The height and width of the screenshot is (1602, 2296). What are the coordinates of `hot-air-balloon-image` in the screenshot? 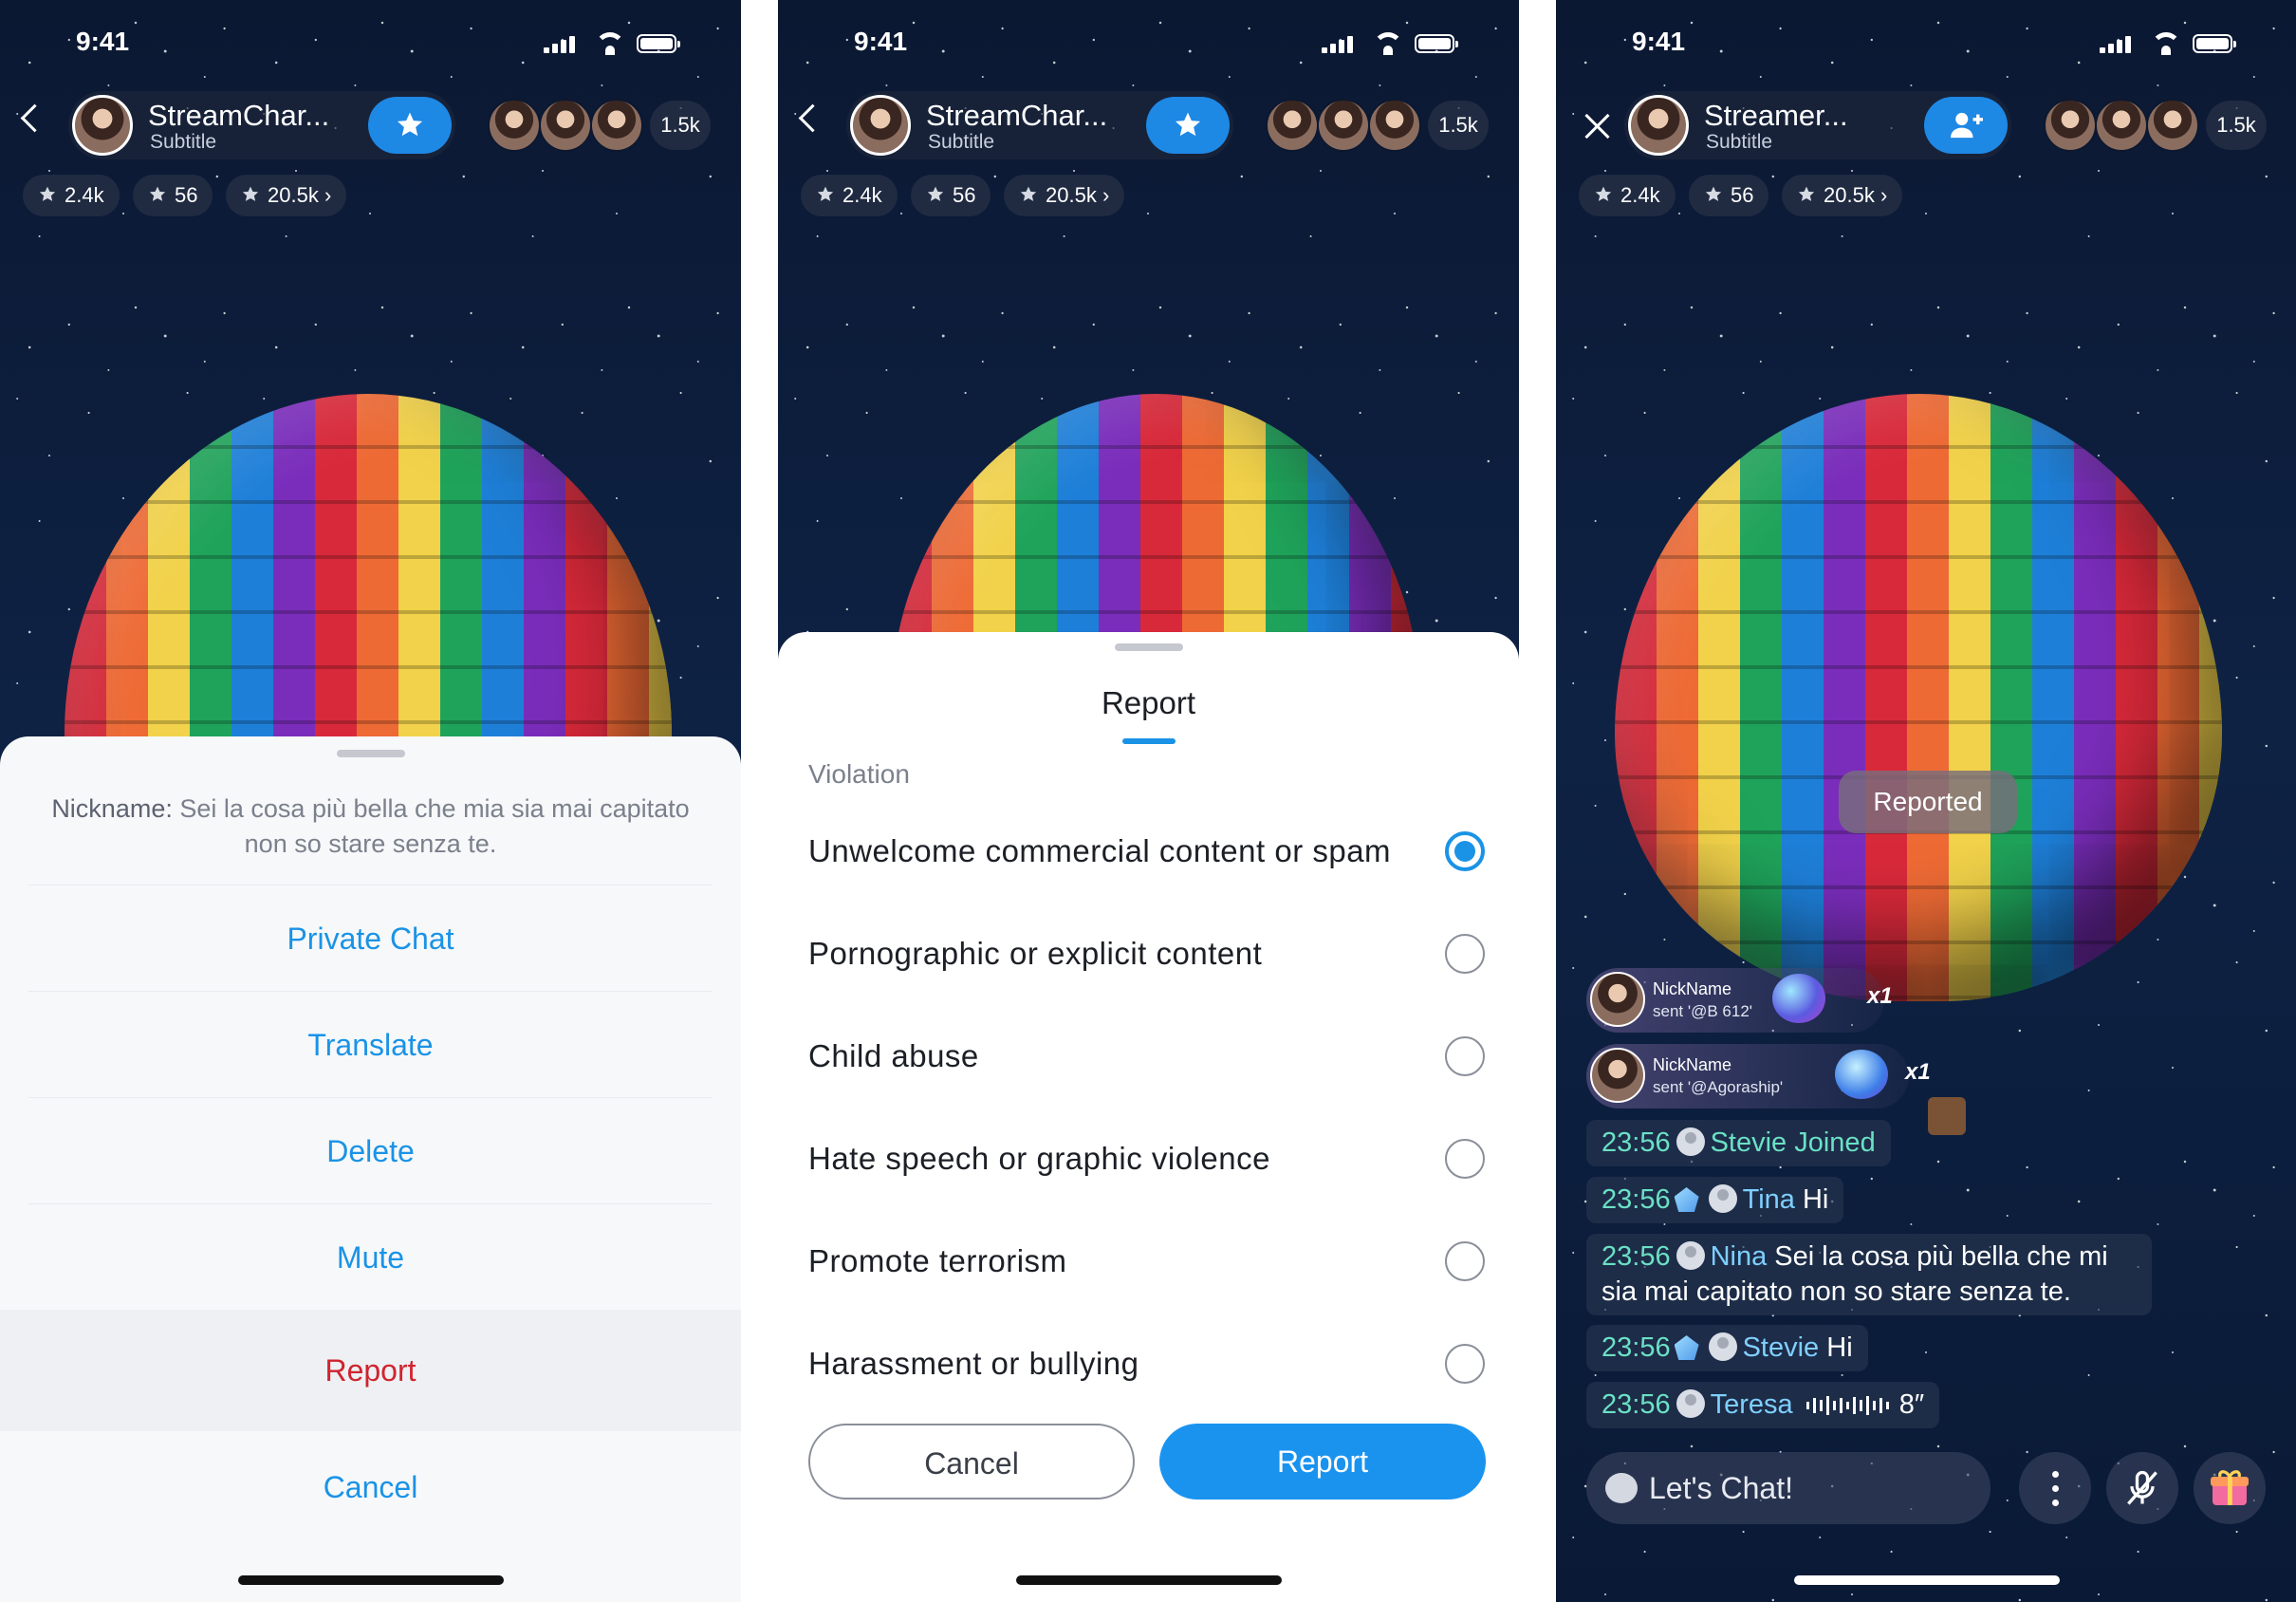 It's located at (1918, 697).